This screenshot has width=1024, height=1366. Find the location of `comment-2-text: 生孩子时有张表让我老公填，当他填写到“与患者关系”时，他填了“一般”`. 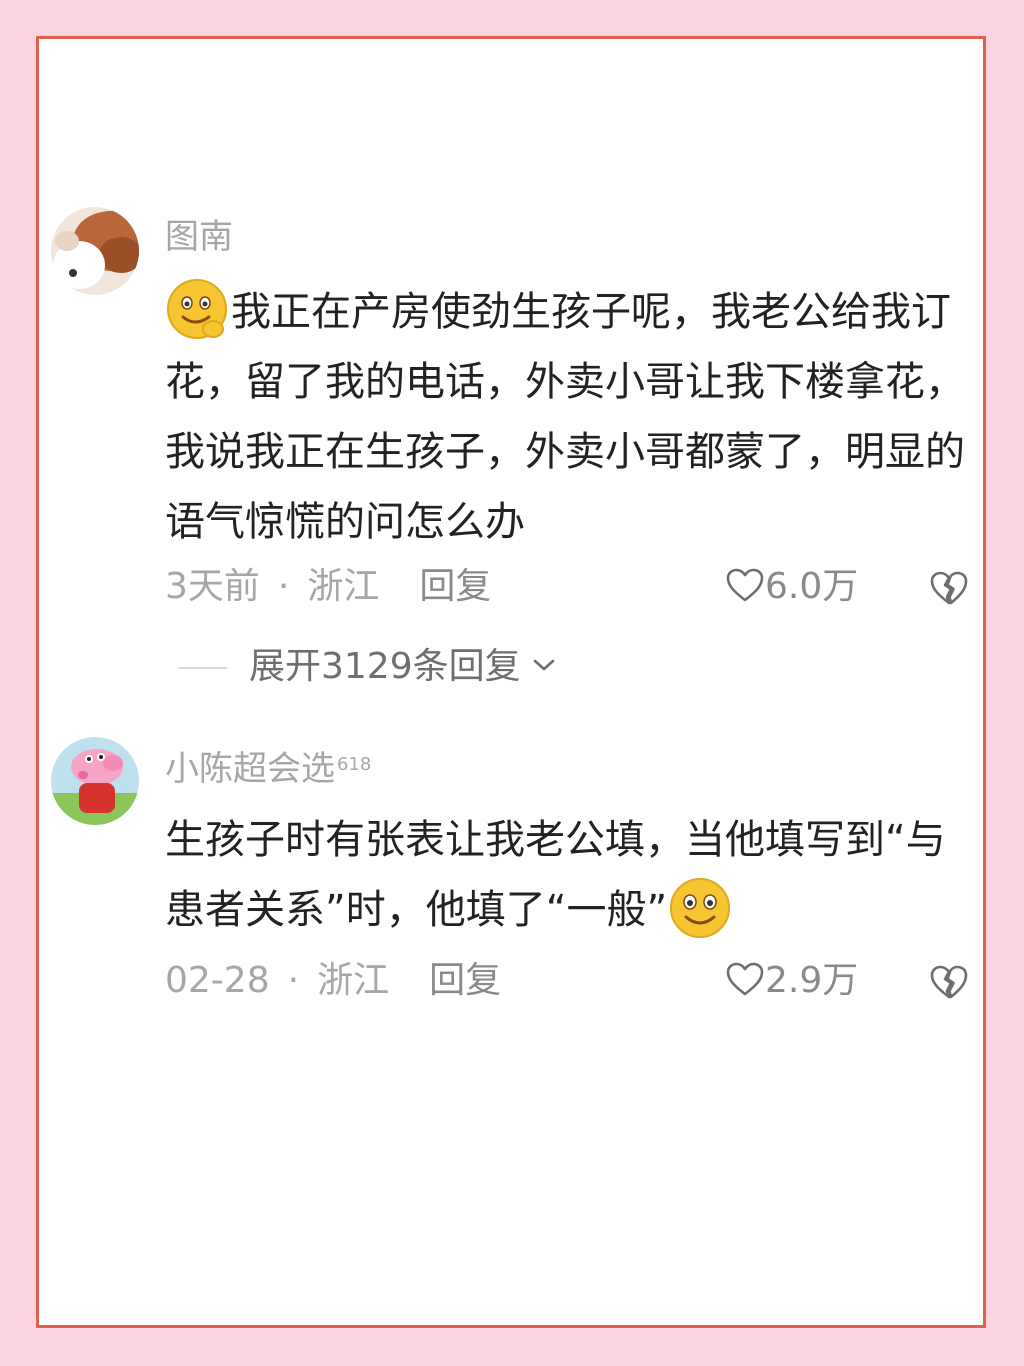

comment-2-text: 生孩子时有张表让我老公填，当他填写到“与患者关系”时，他填了“一般” is located at coordinates (555, 875).